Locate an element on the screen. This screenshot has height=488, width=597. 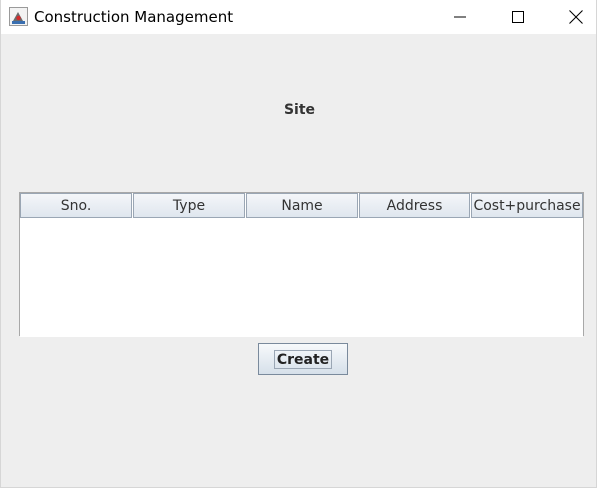
maximize-icon is located at coordinates (518, 17).